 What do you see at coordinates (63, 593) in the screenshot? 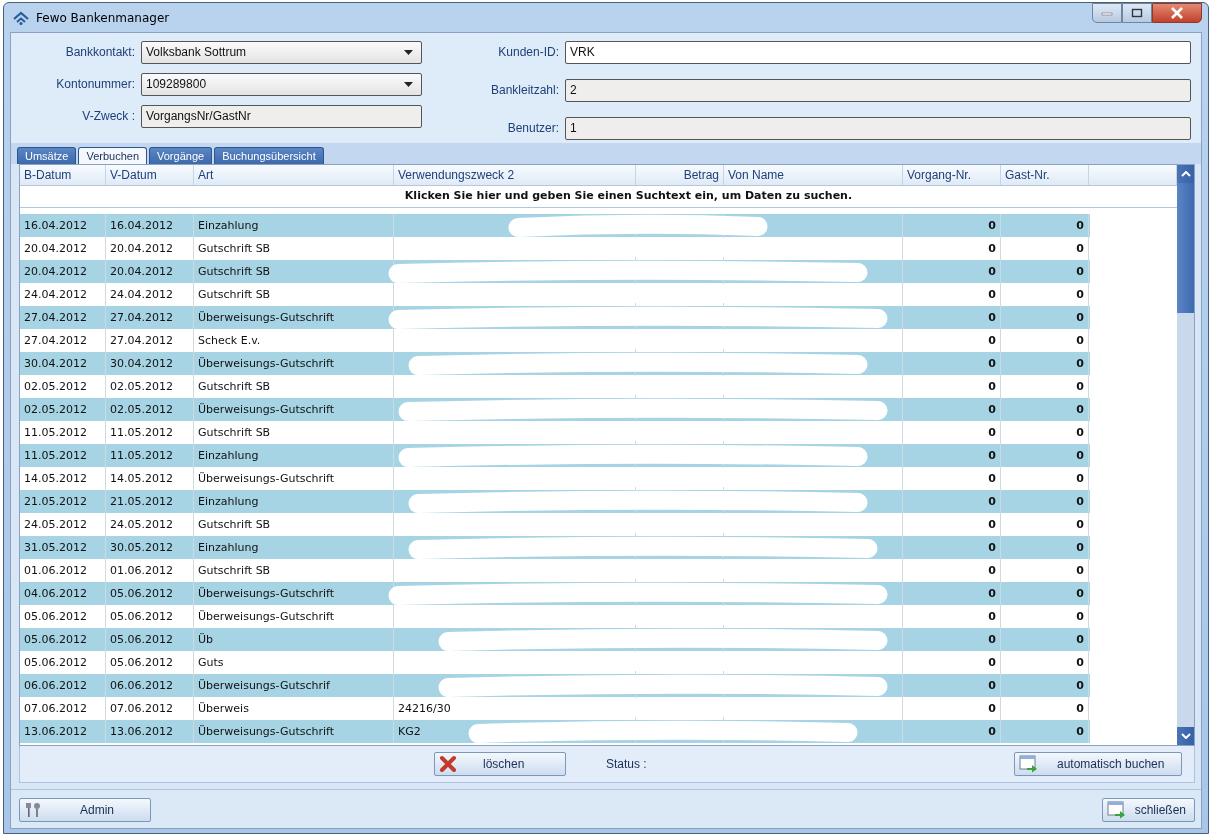
I see `table-cell: 04.06.2012` at bounding box center [63, 593].